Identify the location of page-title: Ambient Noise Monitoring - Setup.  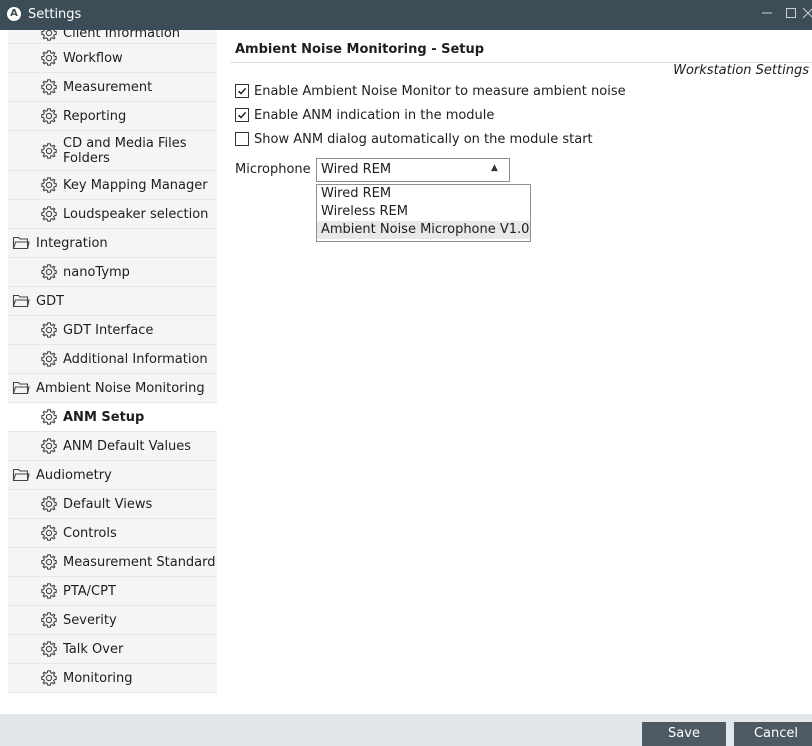
(360, 49).